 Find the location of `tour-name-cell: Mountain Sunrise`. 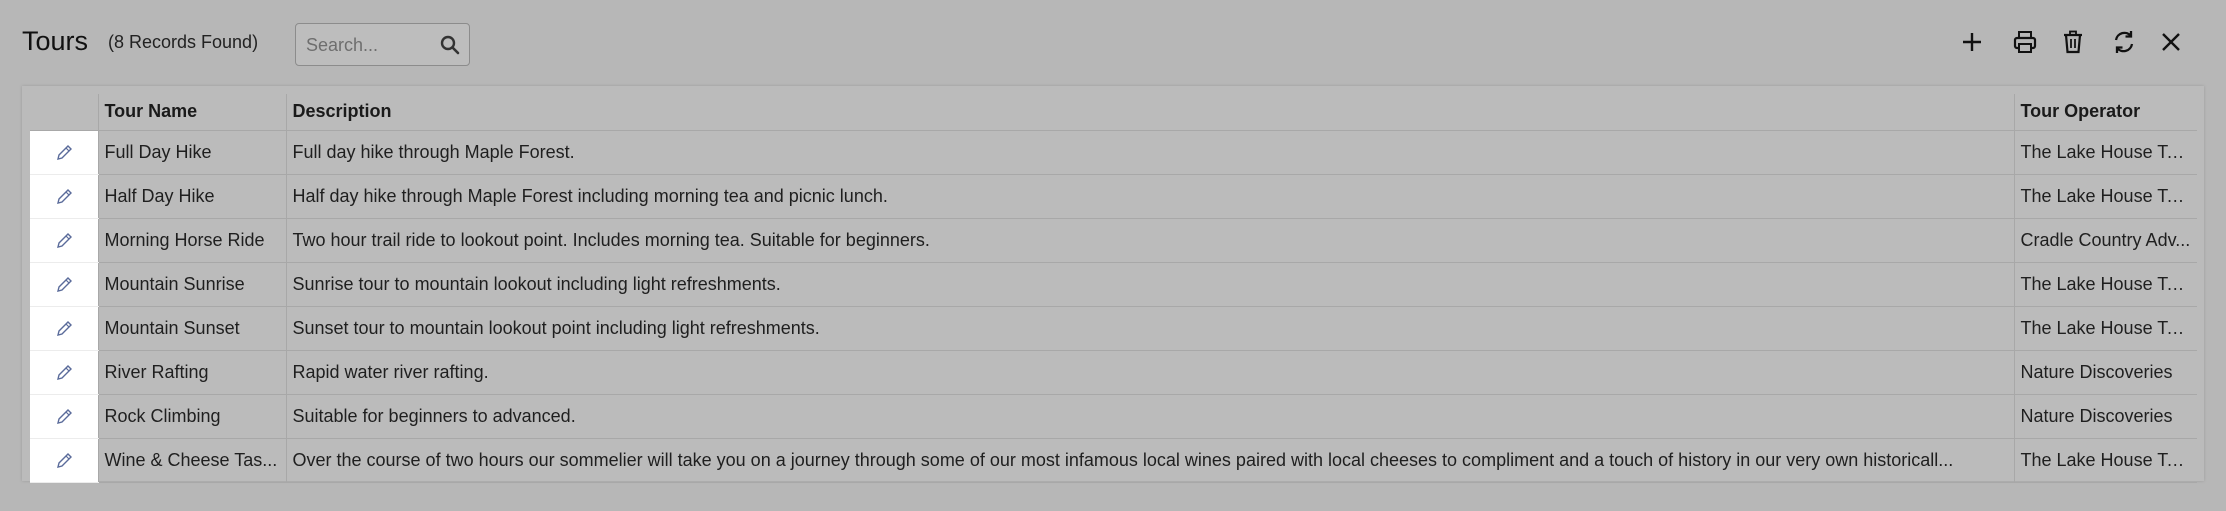

tour-name-cell: Mountain Sunrise is located at coordinates (192, 284).